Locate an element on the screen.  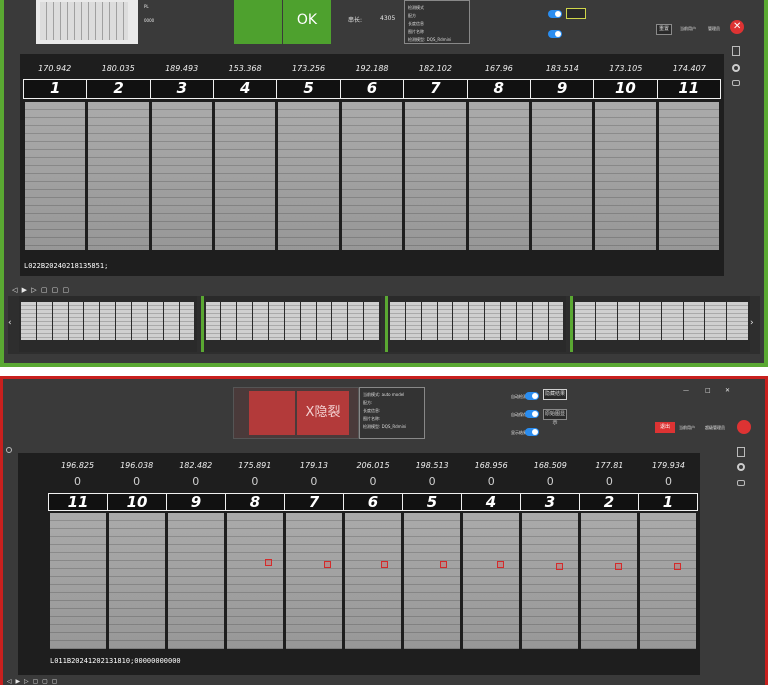
cell-number: 10 is located at coordinates (626, 89).